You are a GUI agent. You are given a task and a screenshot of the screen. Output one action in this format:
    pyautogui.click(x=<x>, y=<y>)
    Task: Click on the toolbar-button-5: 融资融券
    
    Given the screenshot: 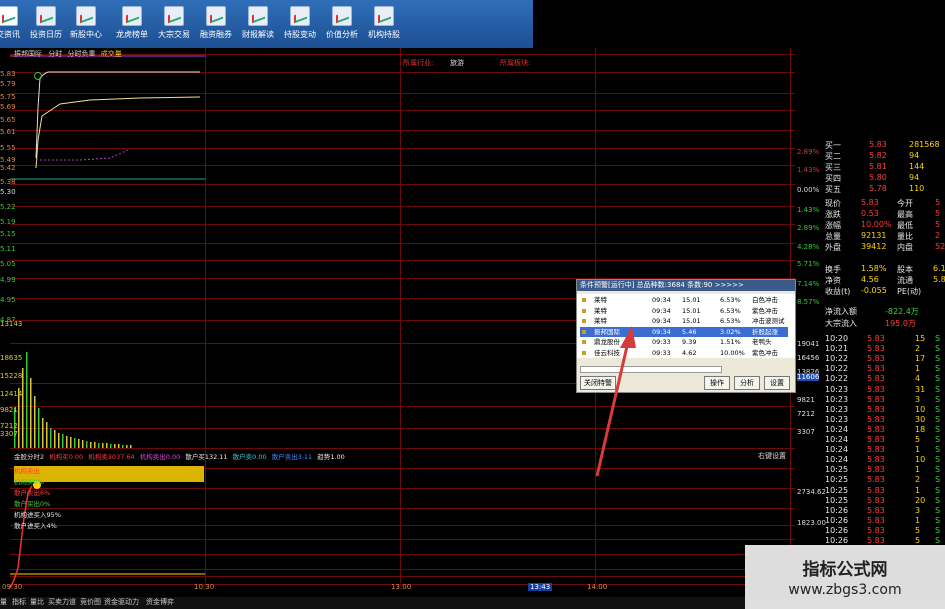 What is the action you would take?
    pyautogui.click(x=216, y=24)
    